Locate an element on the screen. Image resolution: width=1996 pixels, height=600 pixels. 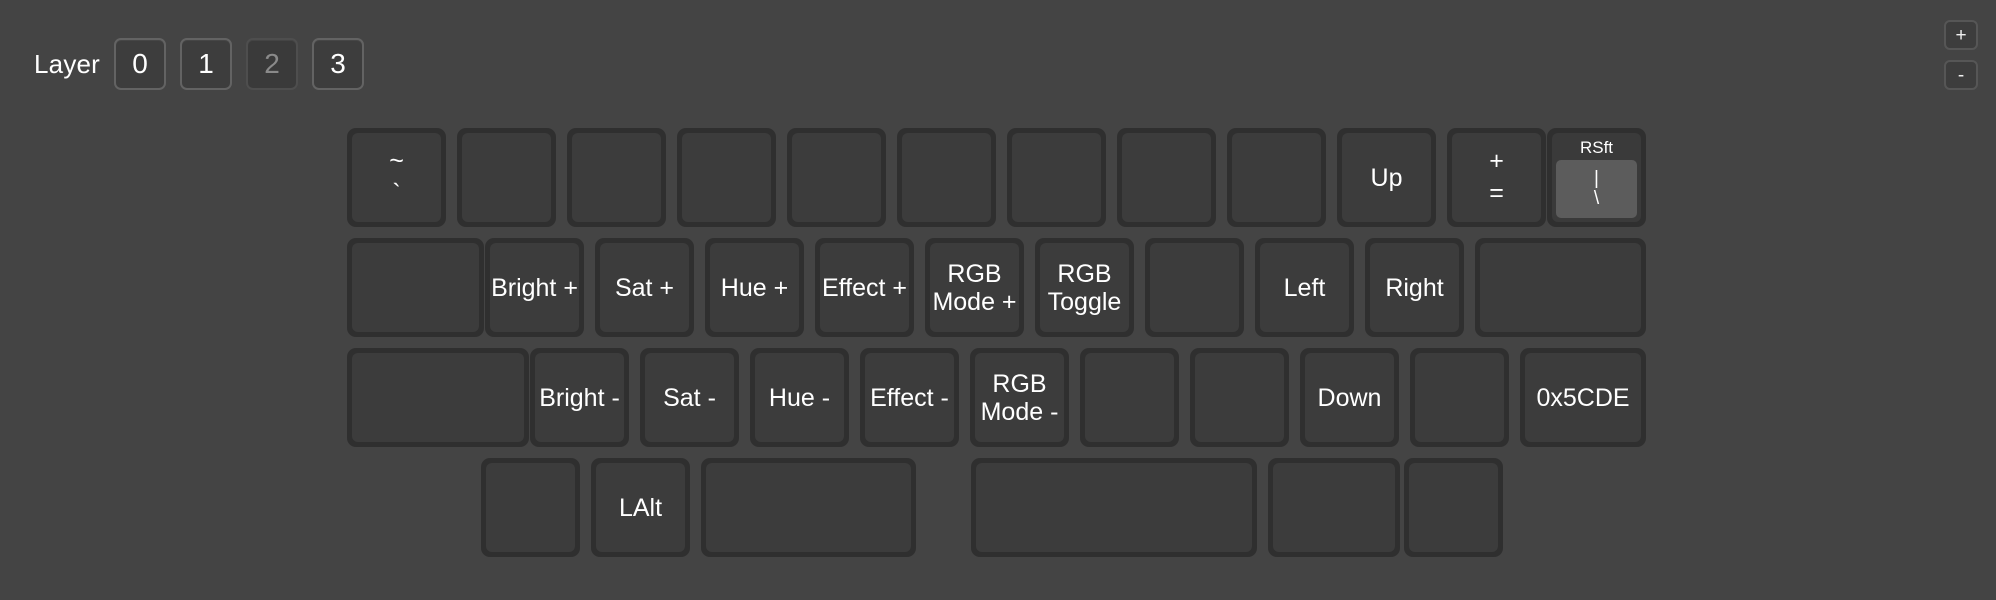
key-rgb-toggle: RGB Toggle is located at coordinates (1084, 287).